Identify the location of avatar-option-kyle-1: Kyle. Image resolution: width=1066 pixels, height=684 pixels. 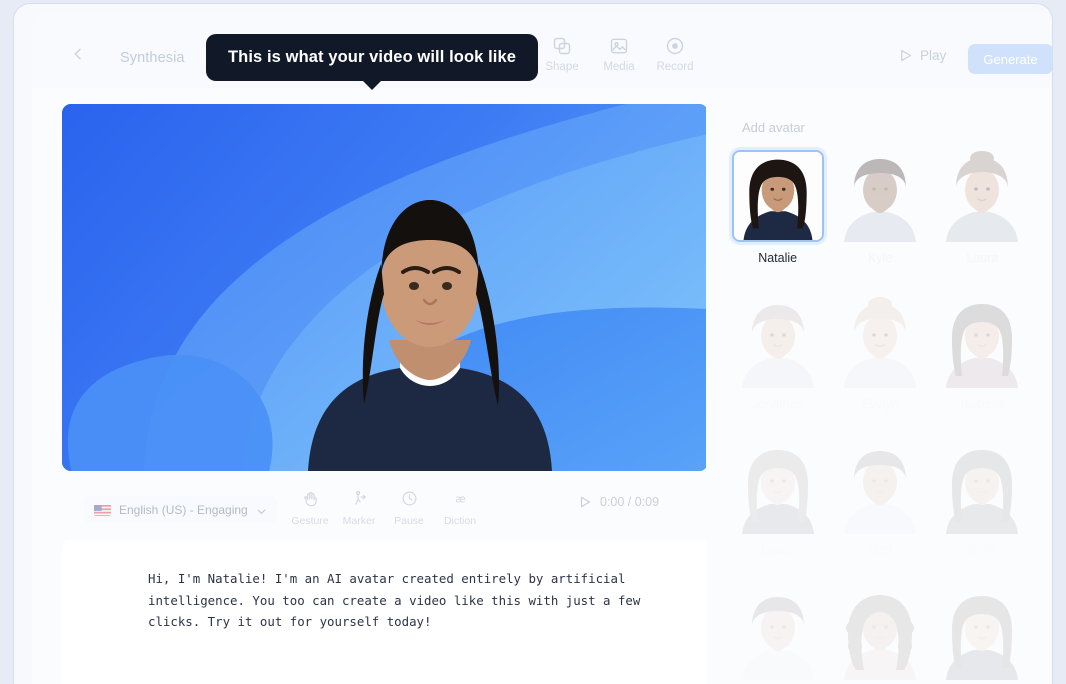
(879, 207).